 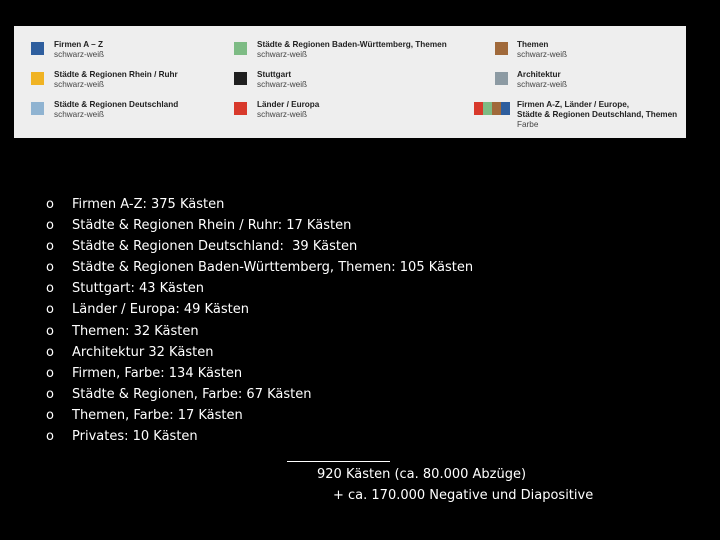 What do you see at coordinates (78, 44) in the screenshot?
I see `legend-title: Firmen A – Z` at bounding box center [78, 44].